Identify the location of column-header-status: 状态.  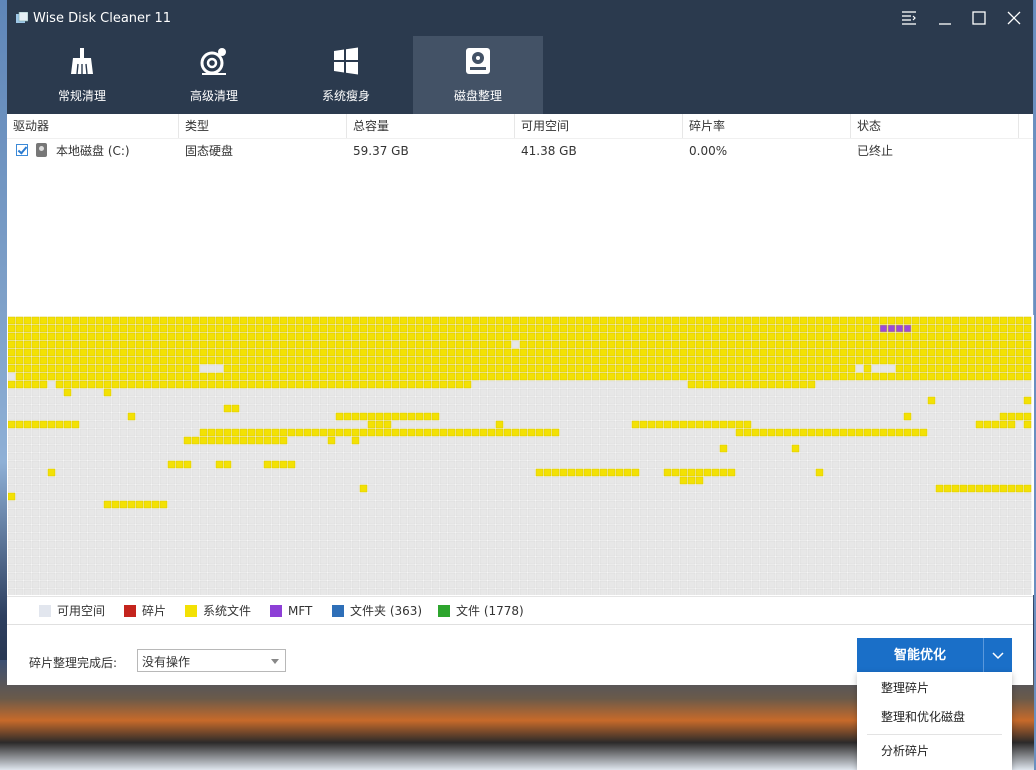
(935, 126).